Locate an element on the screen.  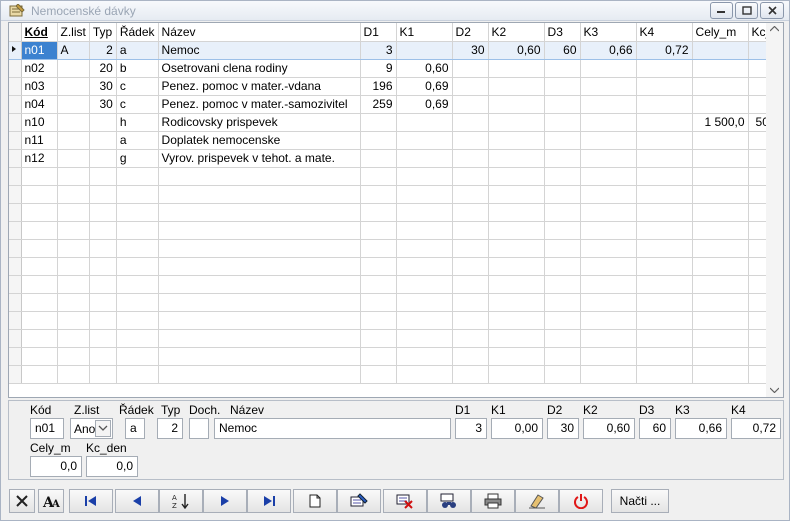
cell-nazev: Penez. pomoc v mater.-vdana is located at coordinates (259, 86).